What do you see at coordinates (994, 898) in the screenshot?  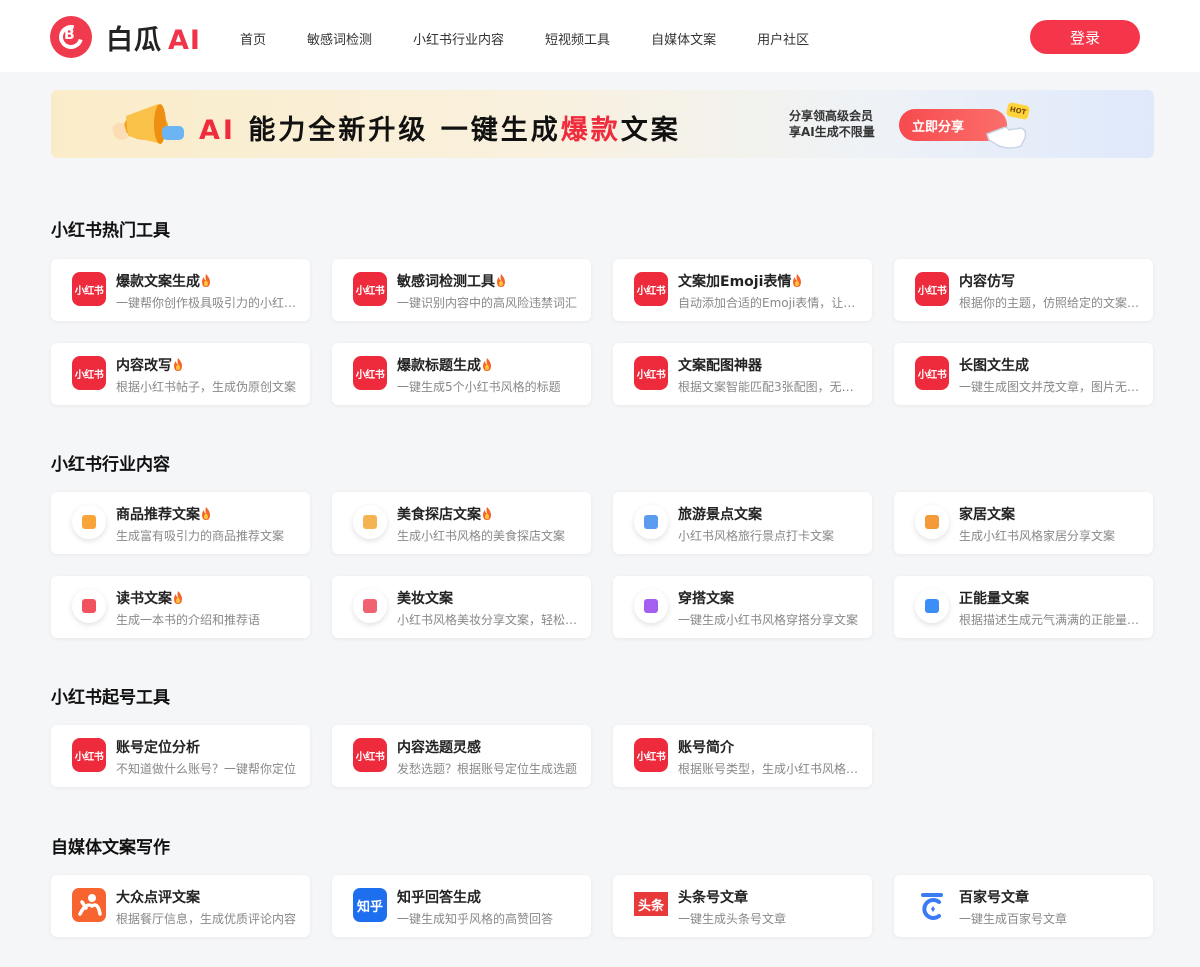 I see `card-title: 百家号文章` at bounding box center [994, 898].